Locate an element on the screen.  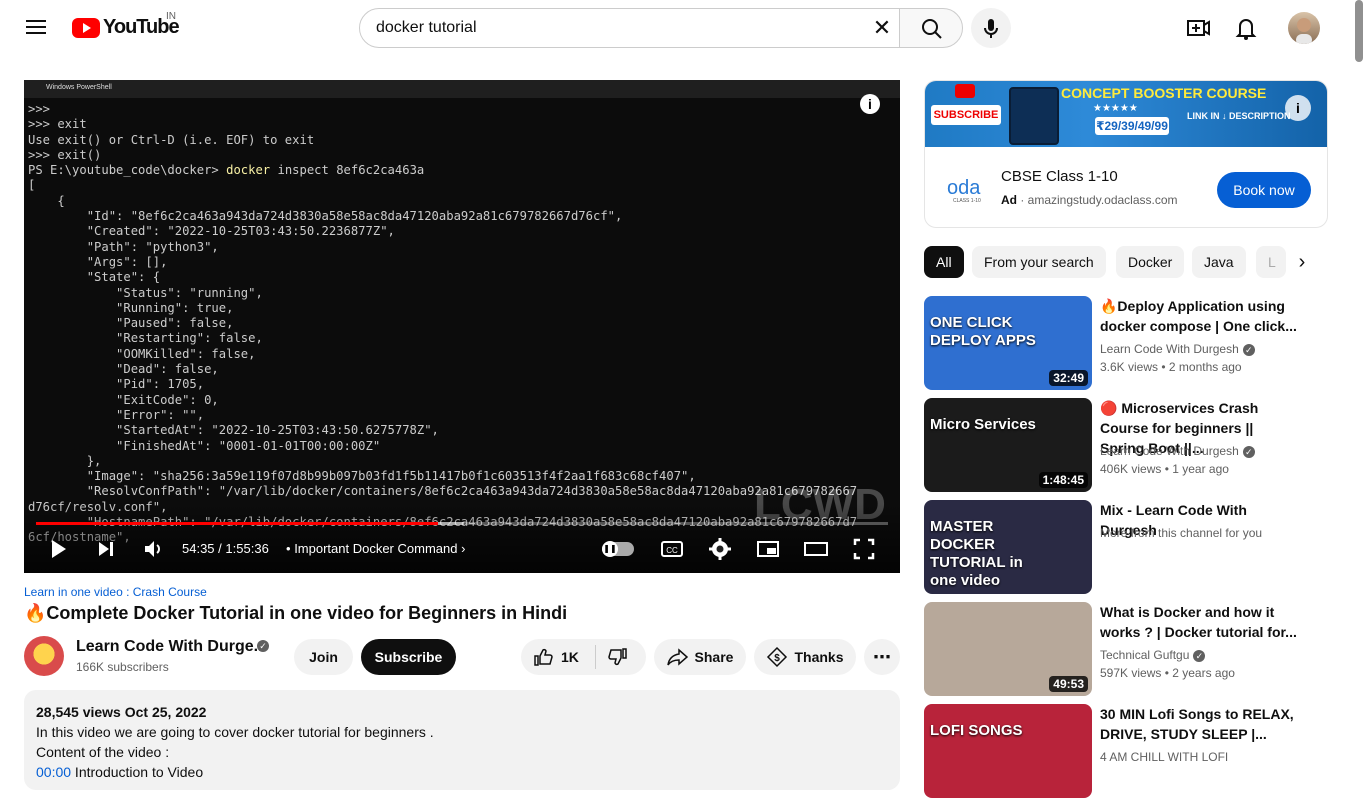
notifications-button is located at coordinates (1246, 28).